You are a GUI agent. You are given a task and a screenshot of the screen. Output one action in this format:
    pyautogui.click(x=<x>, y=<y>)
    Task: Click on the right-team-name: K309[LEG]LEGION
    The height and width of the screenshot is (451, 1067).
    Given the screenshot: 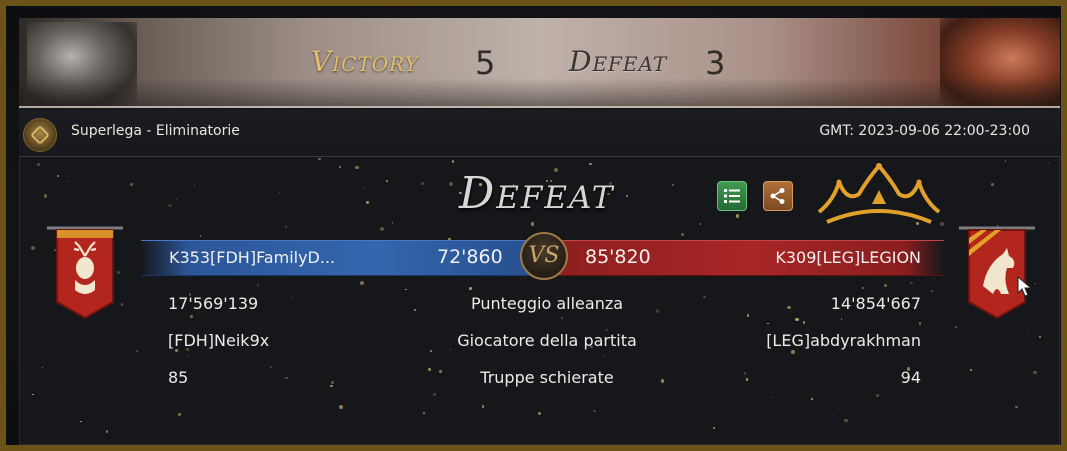 What is the action you would take?
    pyautogui.click(x=848, y=257)
    